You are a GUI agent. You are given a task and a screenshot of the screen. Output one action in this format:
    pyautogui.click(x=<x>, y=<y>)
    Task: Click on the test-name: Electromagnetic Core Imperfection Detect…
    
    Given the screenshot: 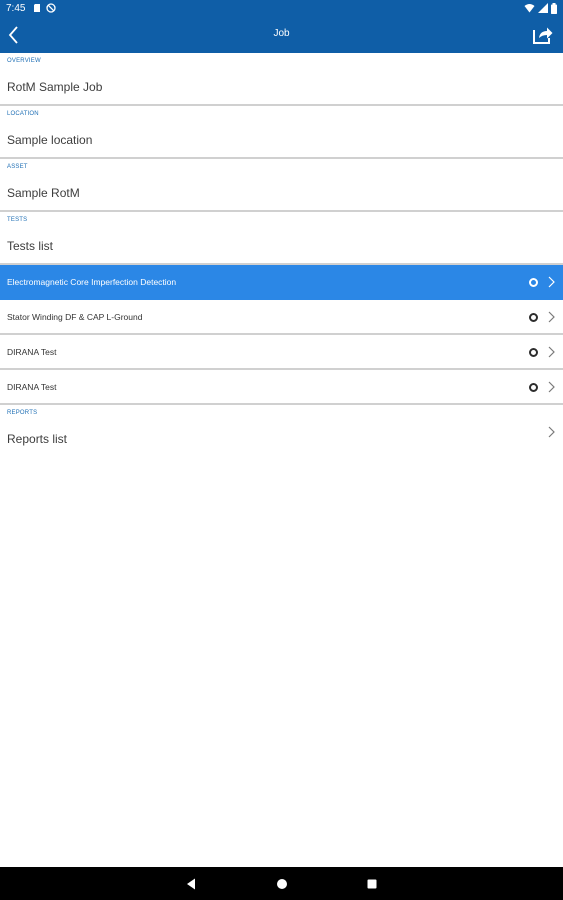 What is the action you would take?
    pyautogui.click(x=92, y=282)
    